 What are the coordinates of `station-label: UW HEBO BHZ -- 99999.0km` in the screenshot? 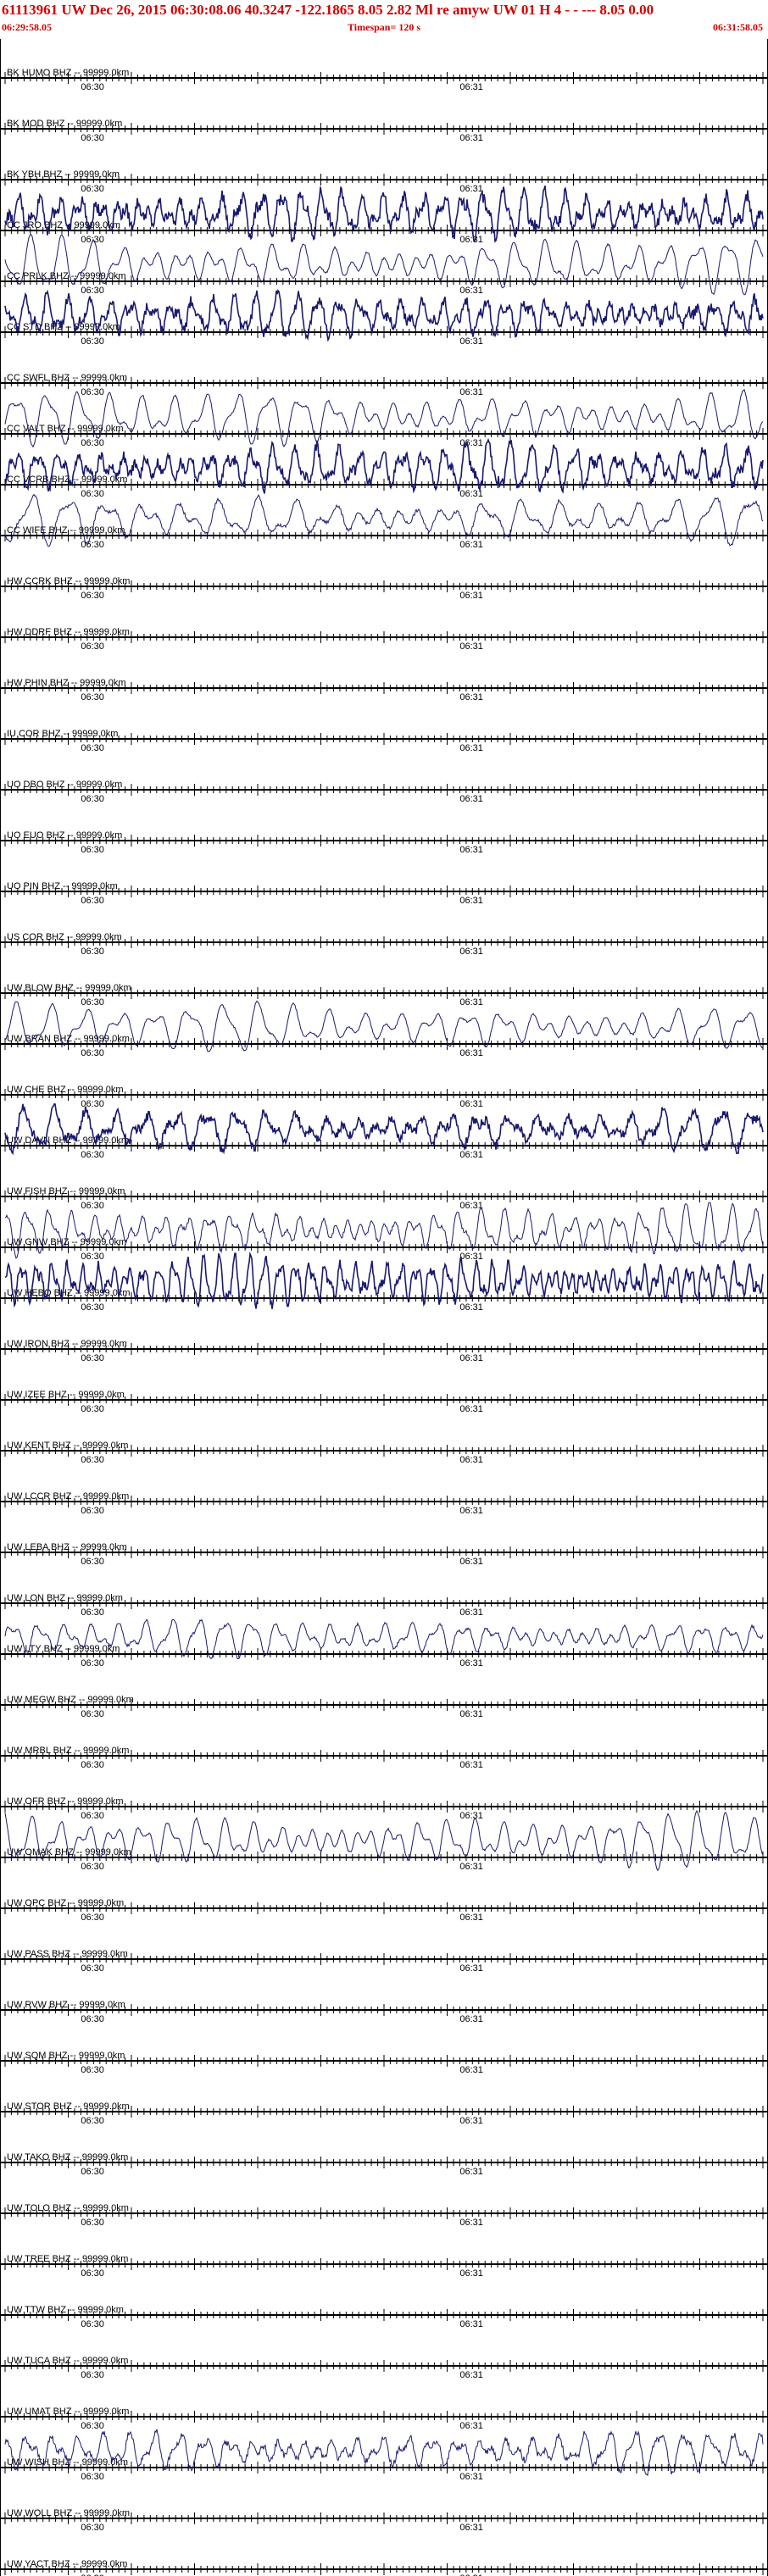 It's located at (68, 1293).